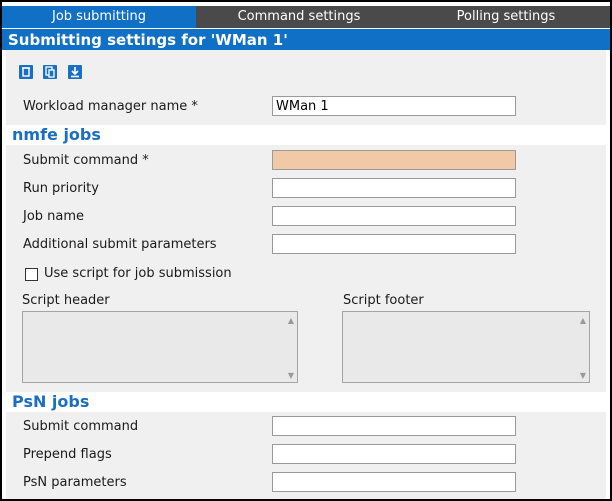 This screenshot has width=612, height=501. I want to click on additional-submit-parameters-input, so click(394, 244).